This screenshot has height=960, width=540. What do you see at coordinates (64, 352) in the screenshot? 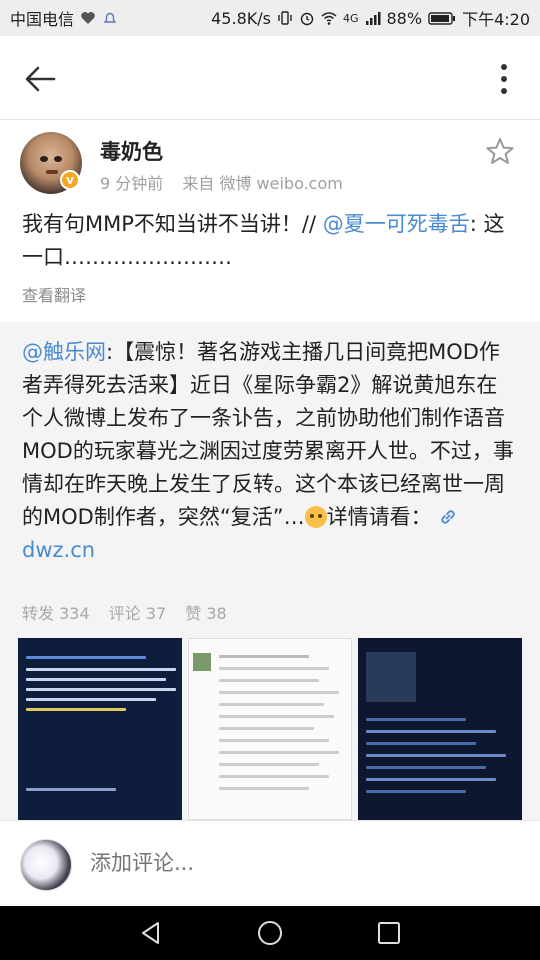
I see `retweet-author-link: @触乐网` at bounding box center [64, 352].